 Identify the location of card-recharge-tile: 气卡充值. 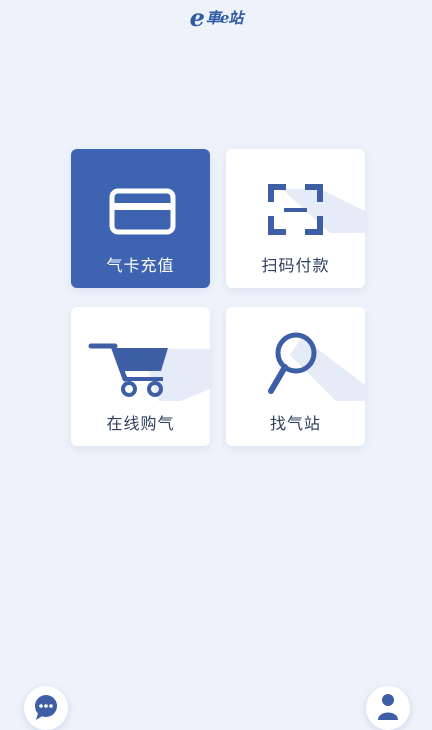
(140, 218).